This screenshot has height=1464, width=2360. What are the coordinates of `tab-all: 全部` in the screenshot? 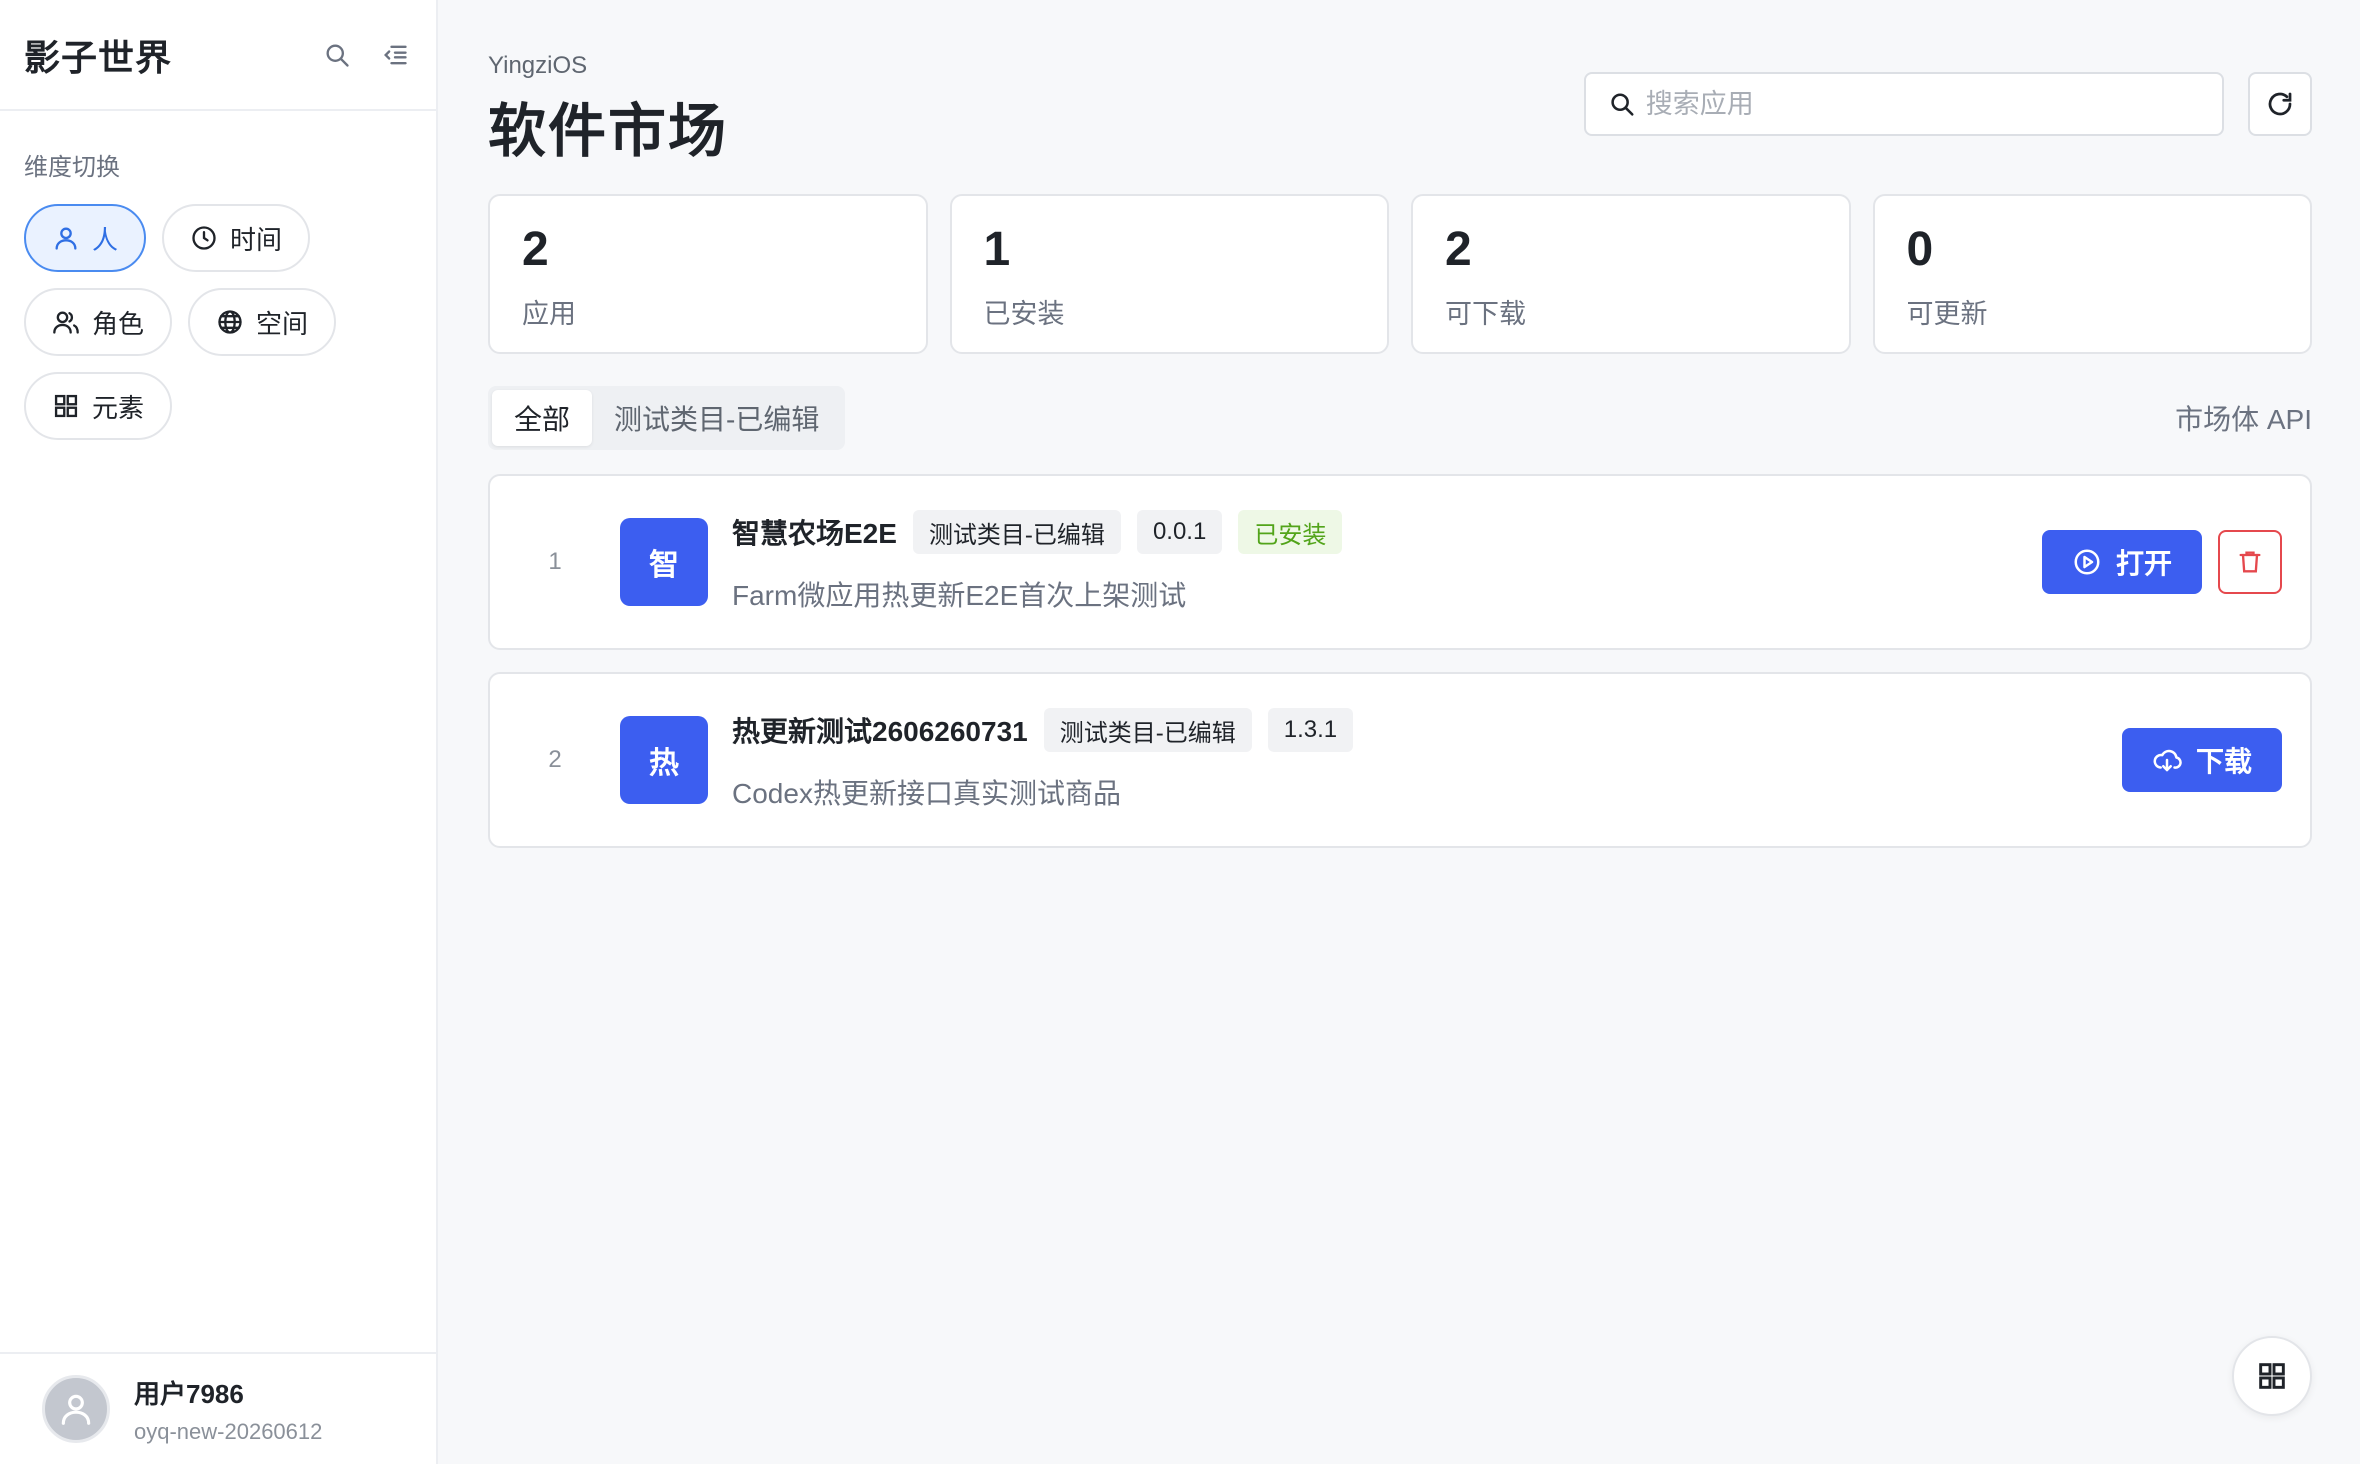 It's located at (542, 418).